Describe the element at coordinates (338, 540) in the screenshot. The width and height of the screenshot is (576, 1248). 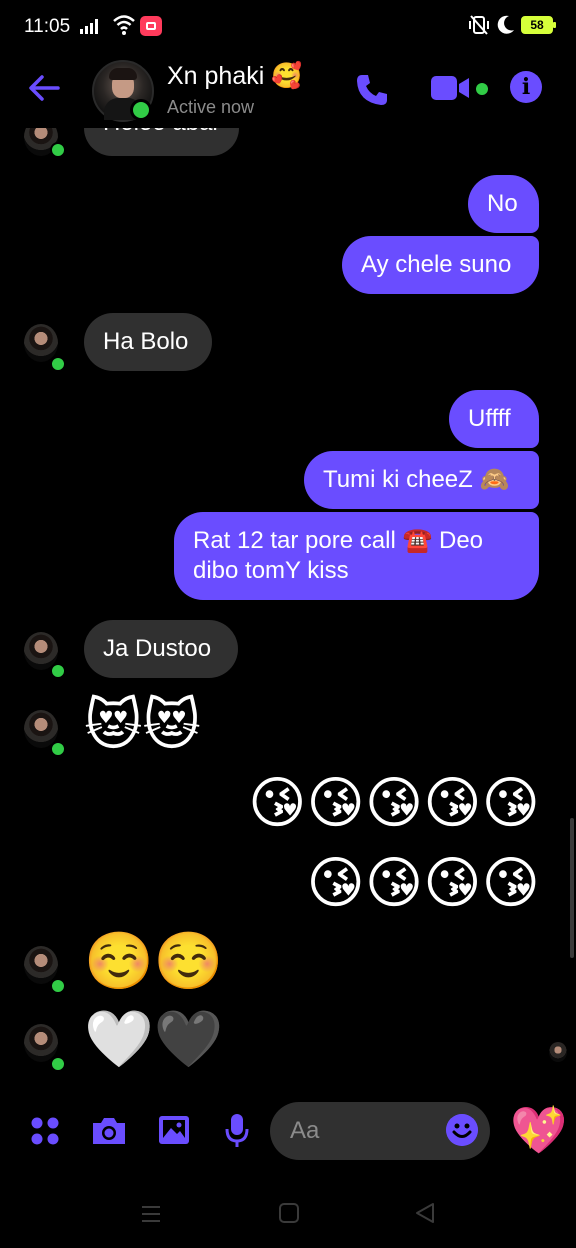
I see `message-line: Rat 12 tar pore call ☎️ Deo` at that location.